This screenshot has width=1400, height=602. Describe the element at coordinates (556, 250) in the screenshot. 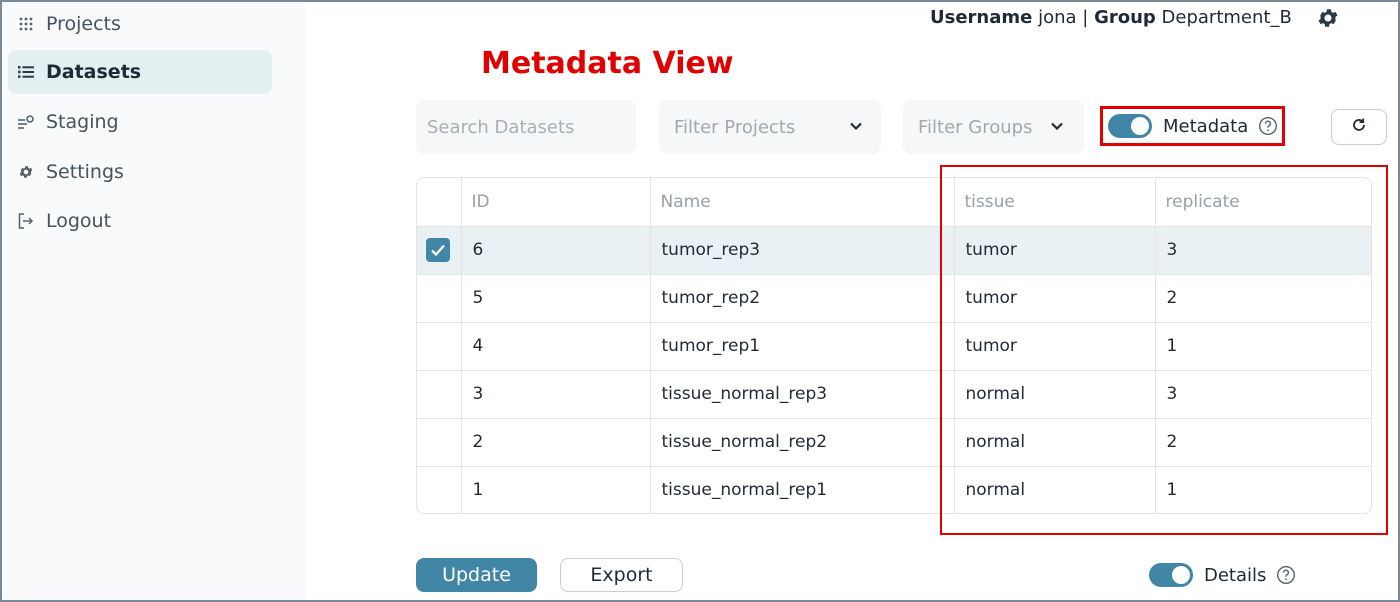

I see `cell-id: 6` at that location.